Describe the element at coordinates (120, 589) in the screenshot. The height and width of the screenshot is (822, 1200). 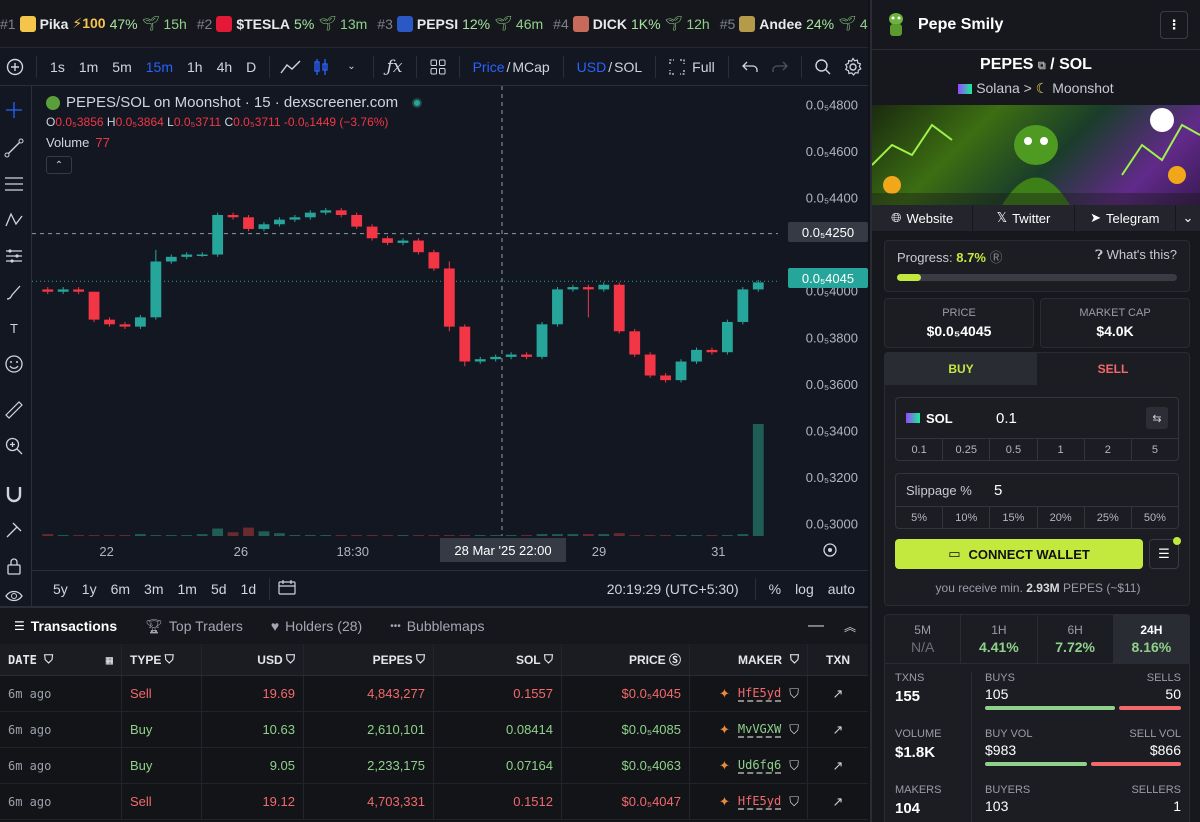
I see `range-6m: 6m` at that location.